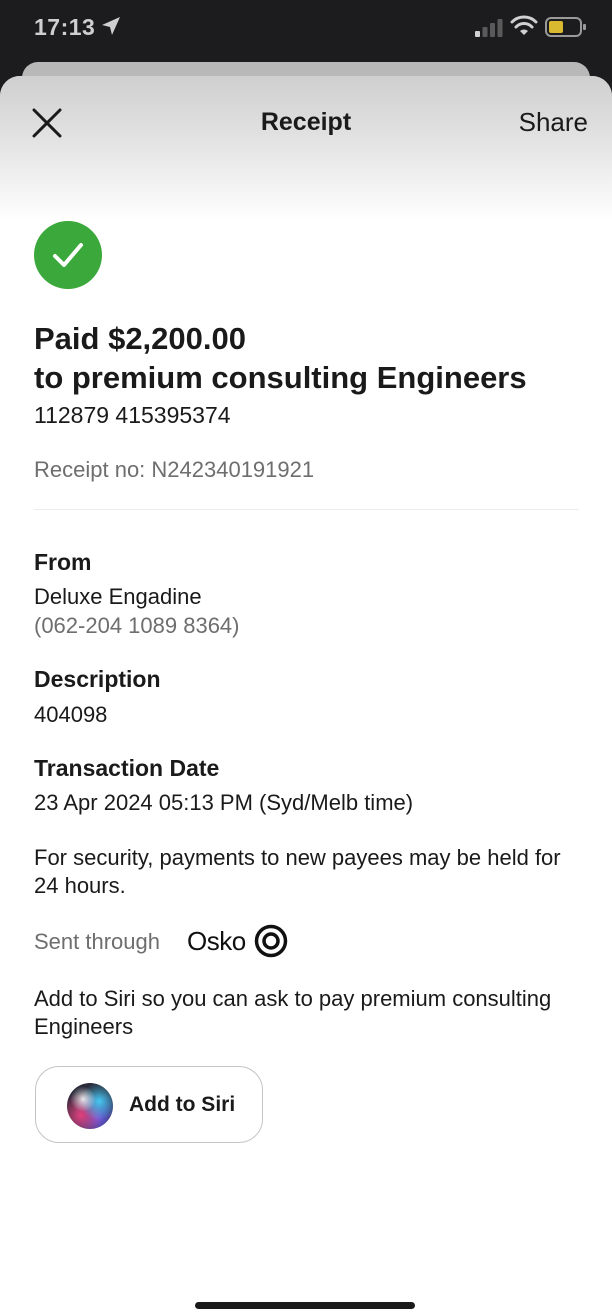 The height and width of the screenshot is (1314, 612). What do you see at coordinates (306, 148) in the screenshot?
I see `sheet-header: Receipt Share` at bounding box center [306, 148].